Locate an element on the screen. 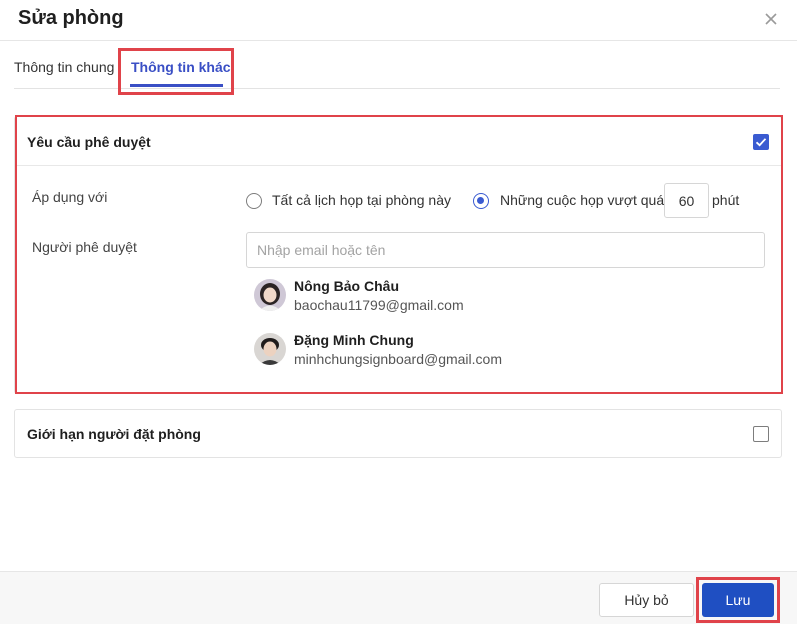 The height and width of the screenshot is (624, 797). close-icon is located at coordinates (771, 19).